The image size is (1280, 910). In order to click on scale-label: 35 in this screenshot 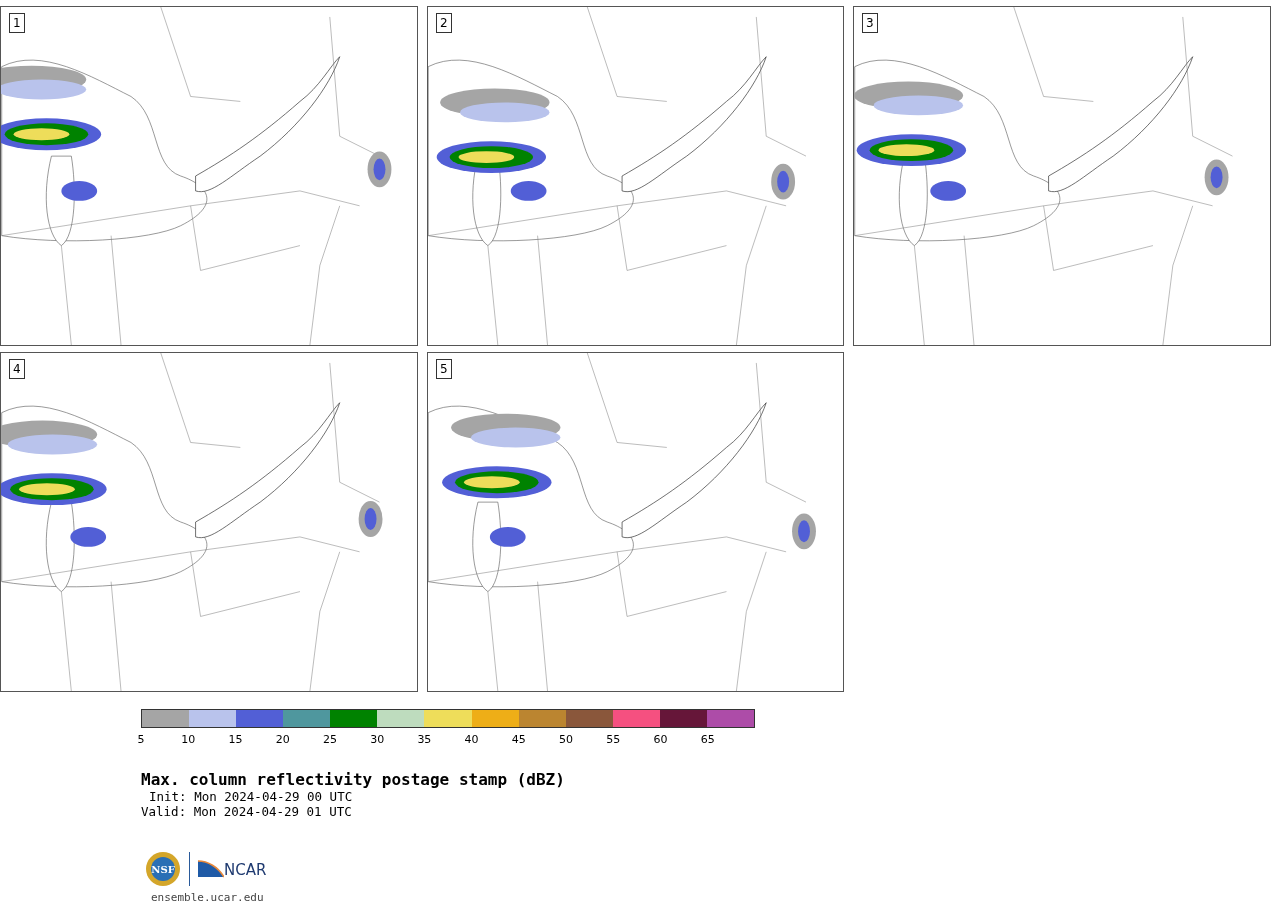, I will do `click(424, 739)`.